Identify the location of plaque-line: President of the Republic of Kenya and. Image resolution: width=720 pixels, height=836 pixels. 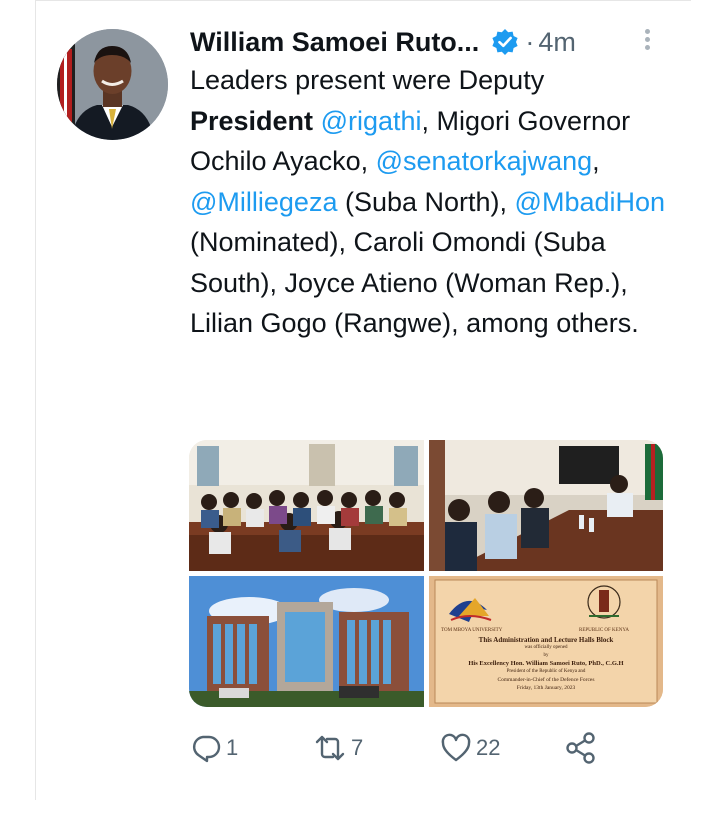
(546, 671).